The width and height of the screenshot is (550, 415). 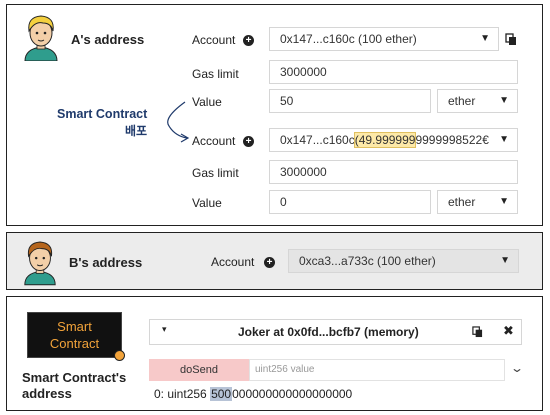 I want to click on deploy-note-line2: 배포, so click(x=136, y=131).